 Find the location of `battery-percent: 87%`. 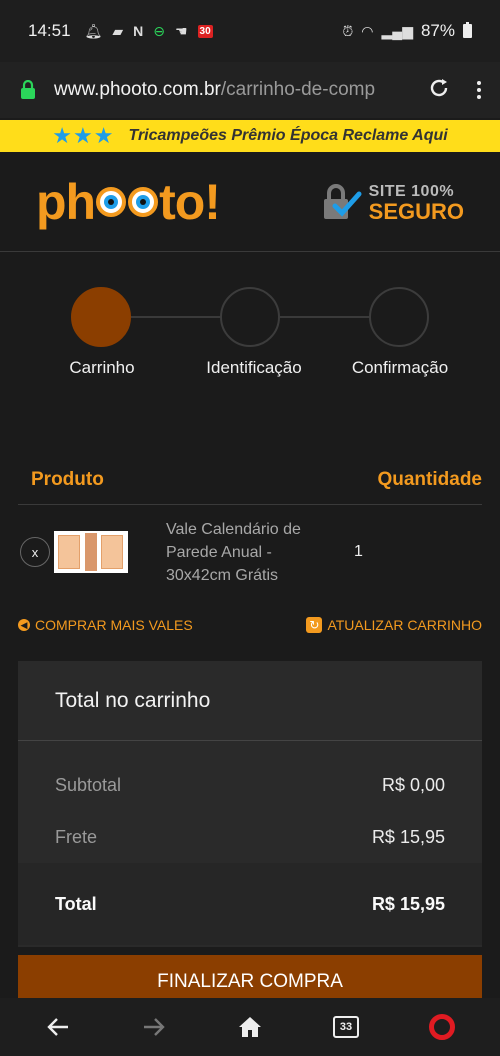

battery-percent: 87% is located at coordinates (437, 30).